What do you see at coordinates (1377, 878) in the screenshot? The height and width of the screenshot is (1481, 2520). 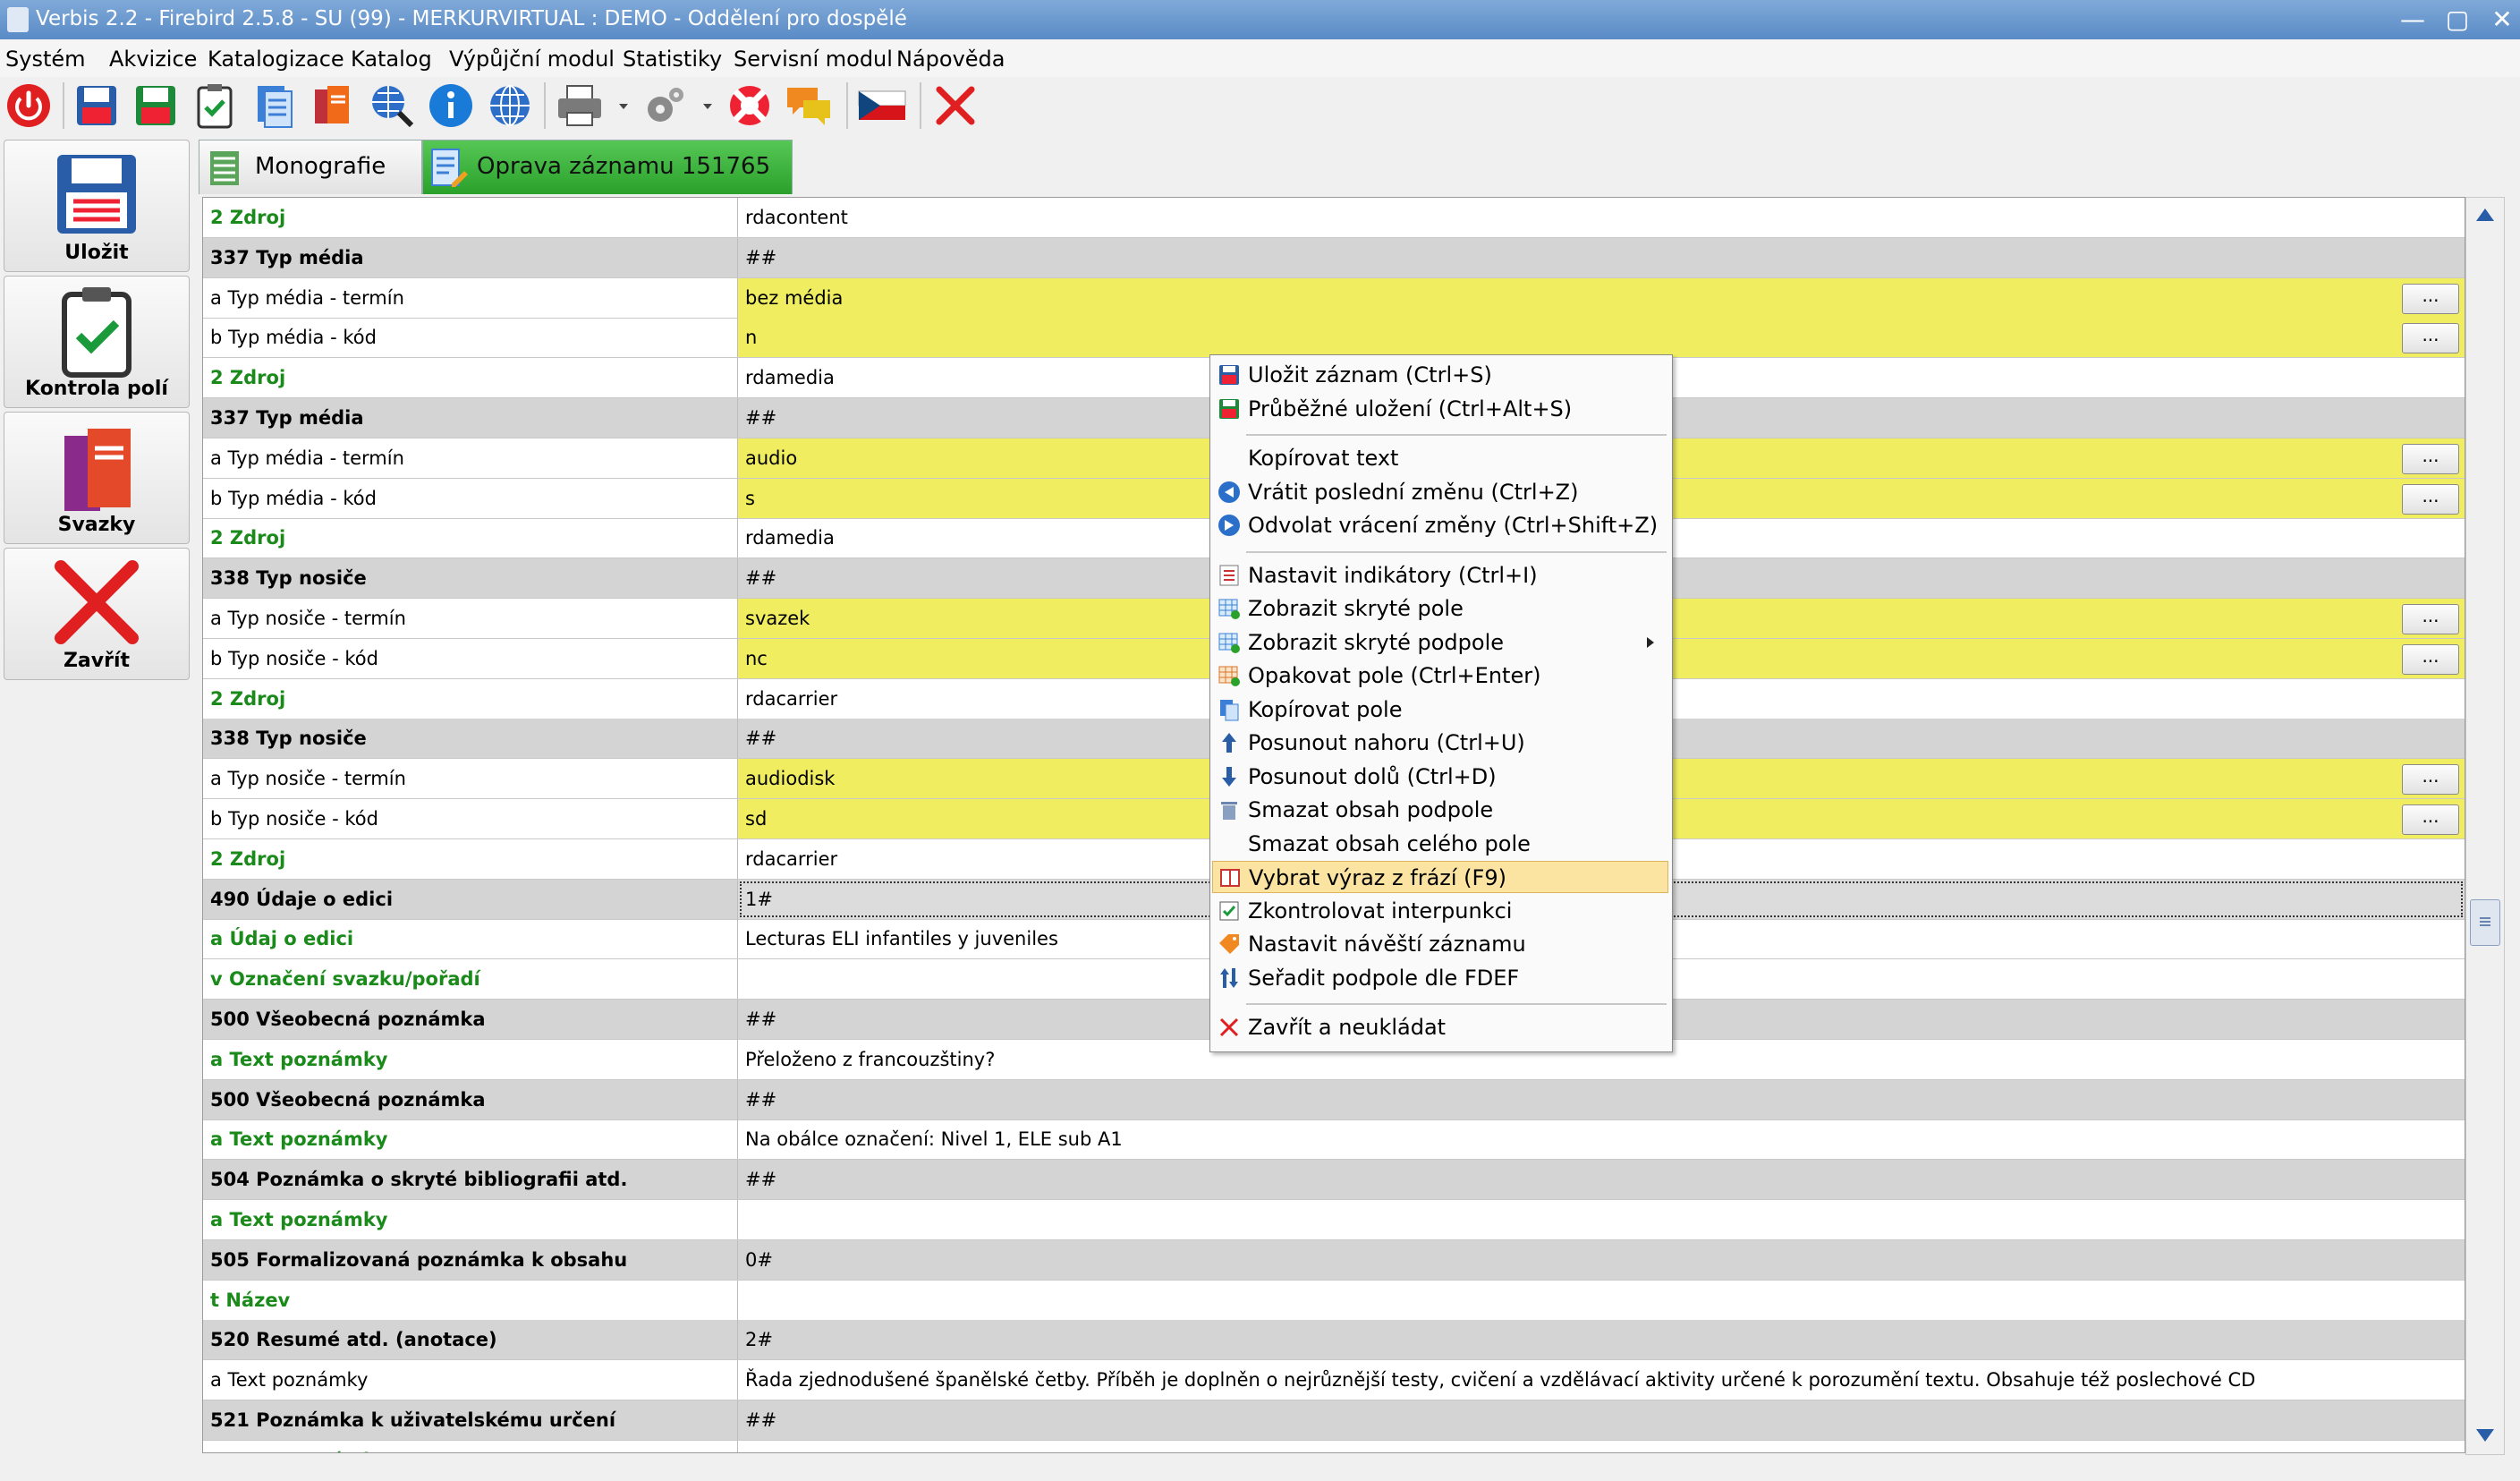 I see `menu-item-label: Vybrat výraz z frází (F9)` at bounding box center [1377, 878].